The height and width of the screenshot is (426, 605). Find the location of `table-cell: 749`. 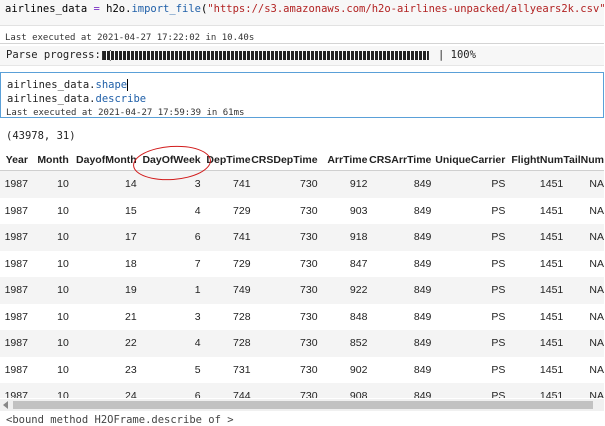

table-cell: 749 is located at coordinates (225, 290).